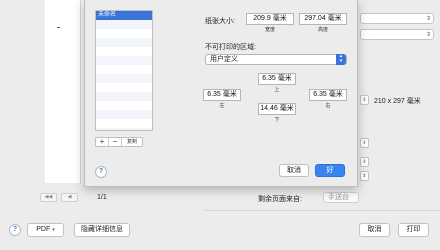 This screenshot has height=250, width=440. I want to click on sheet-cancel-button: 取消, so click(294, 170).